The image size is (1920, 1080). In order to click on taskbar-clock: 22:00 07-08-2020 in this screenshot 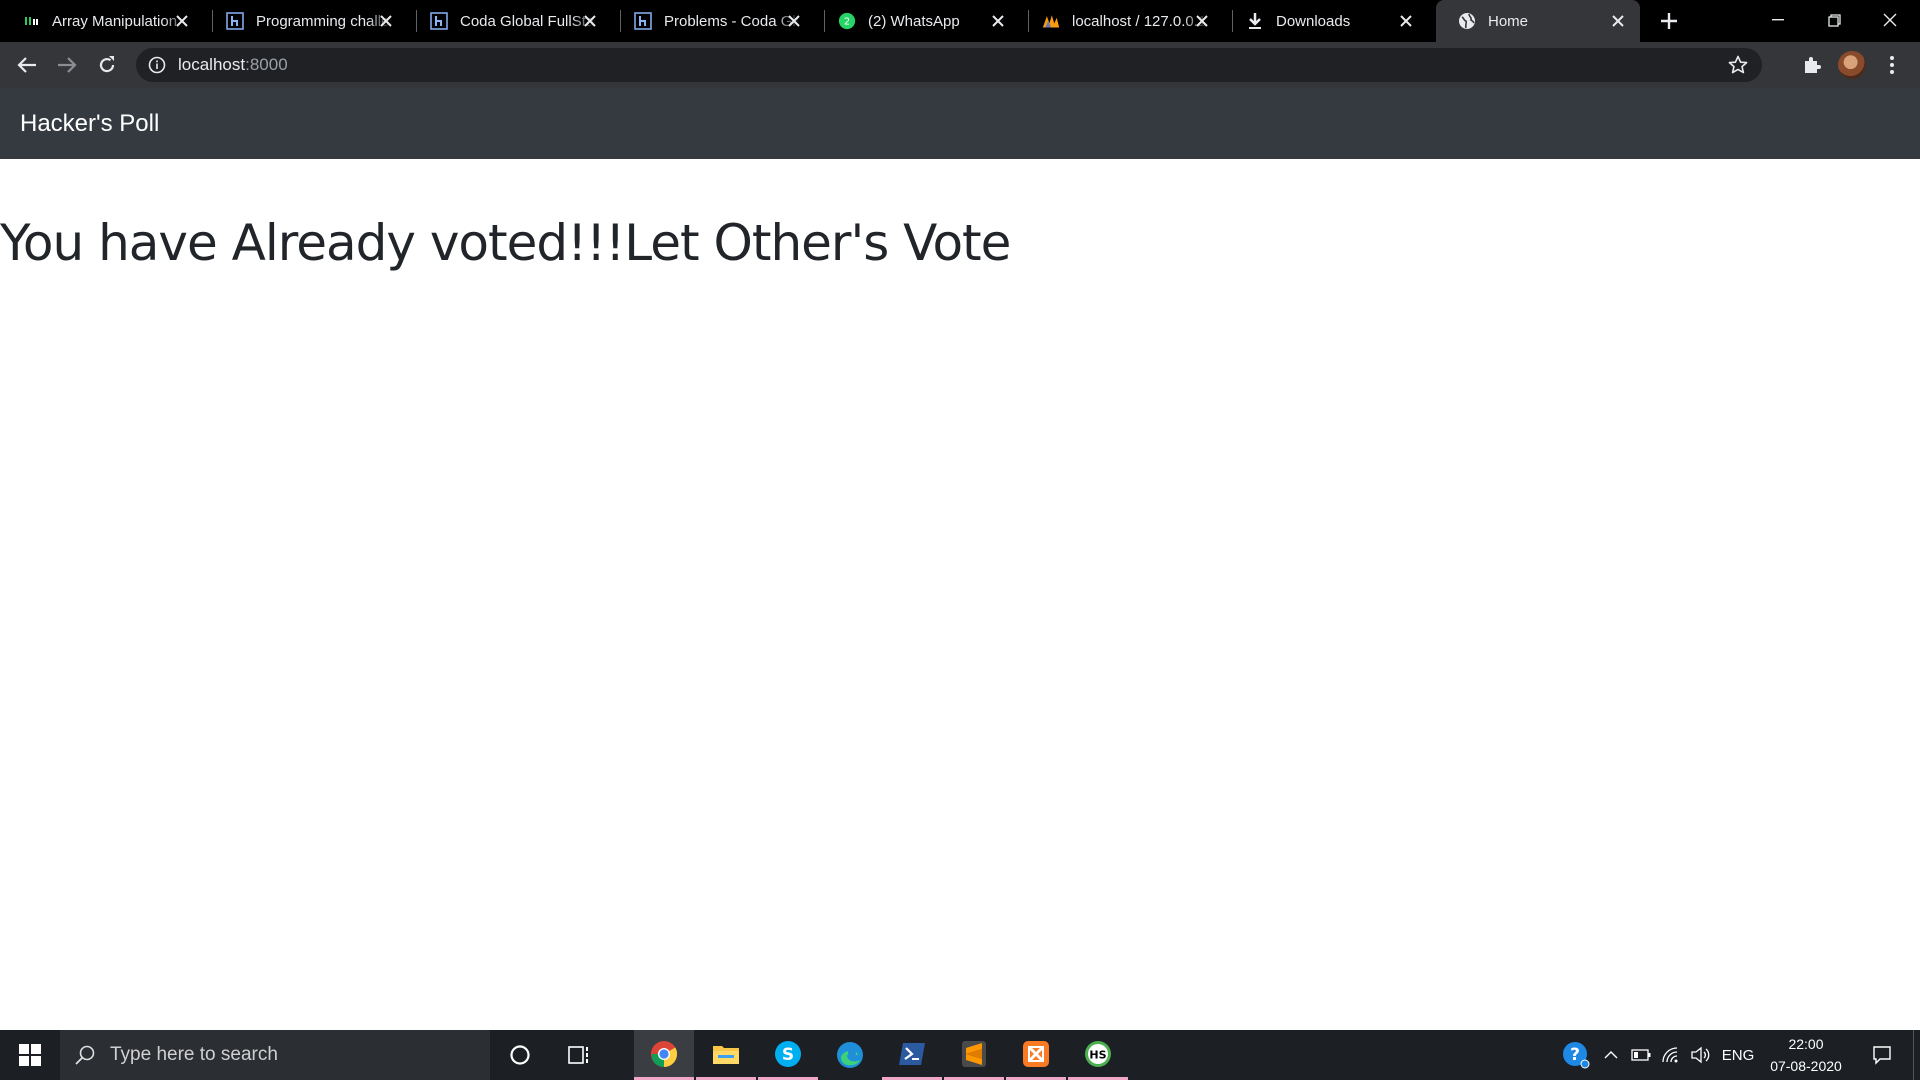, I will do `click(1806, 1055)`.